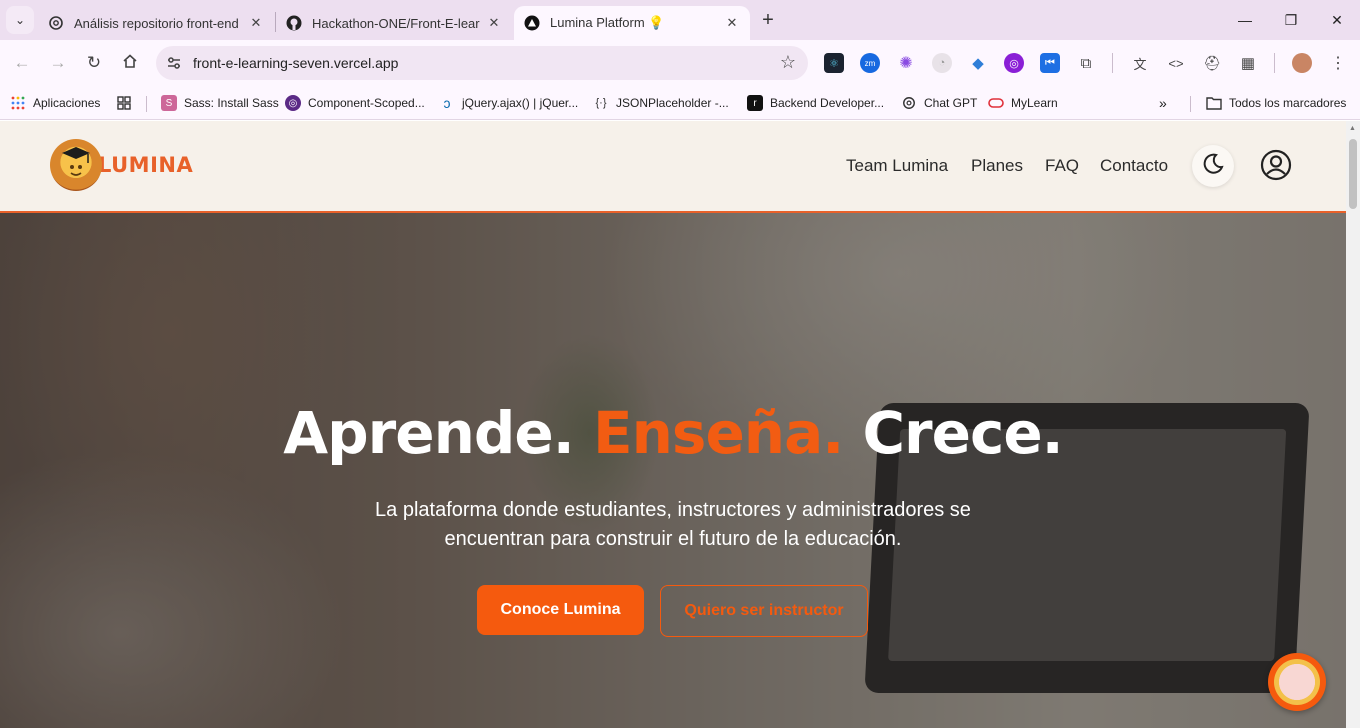  What do you see at coordinates (560, 610) in the screenshot?
I see `conoce-lumina-button: Conoce Lumina` at bounding box center [560, 610].